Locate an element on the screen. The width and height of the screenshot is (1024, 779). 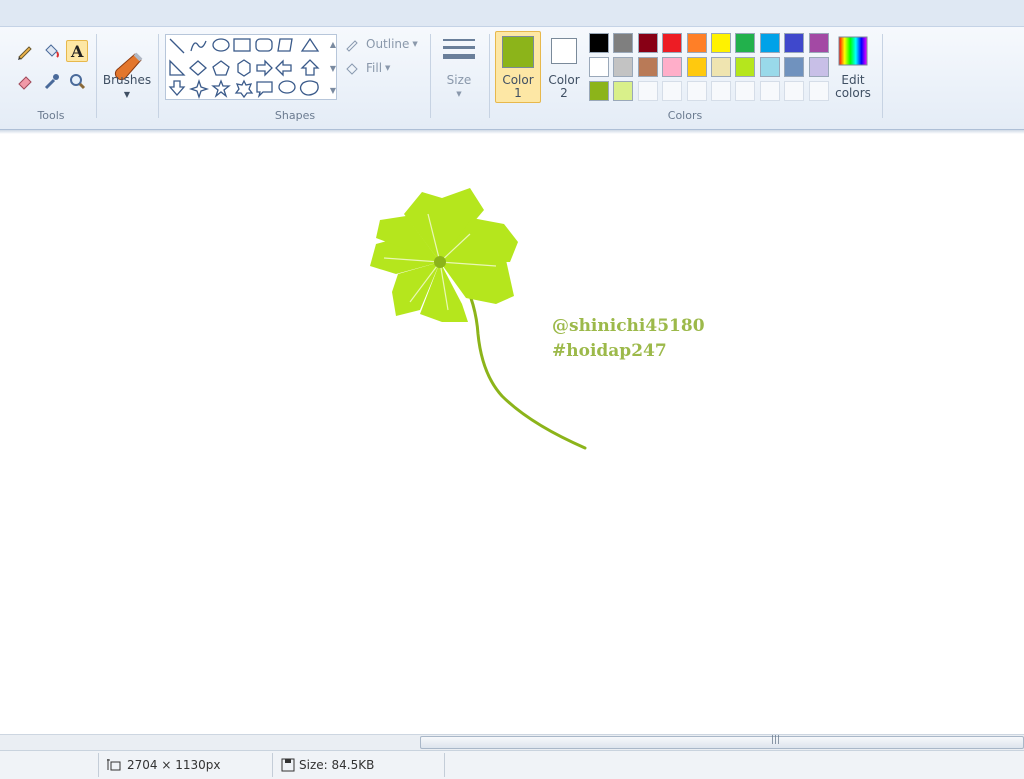
tools-group-label: Tools is located at coordinates (51, 115).